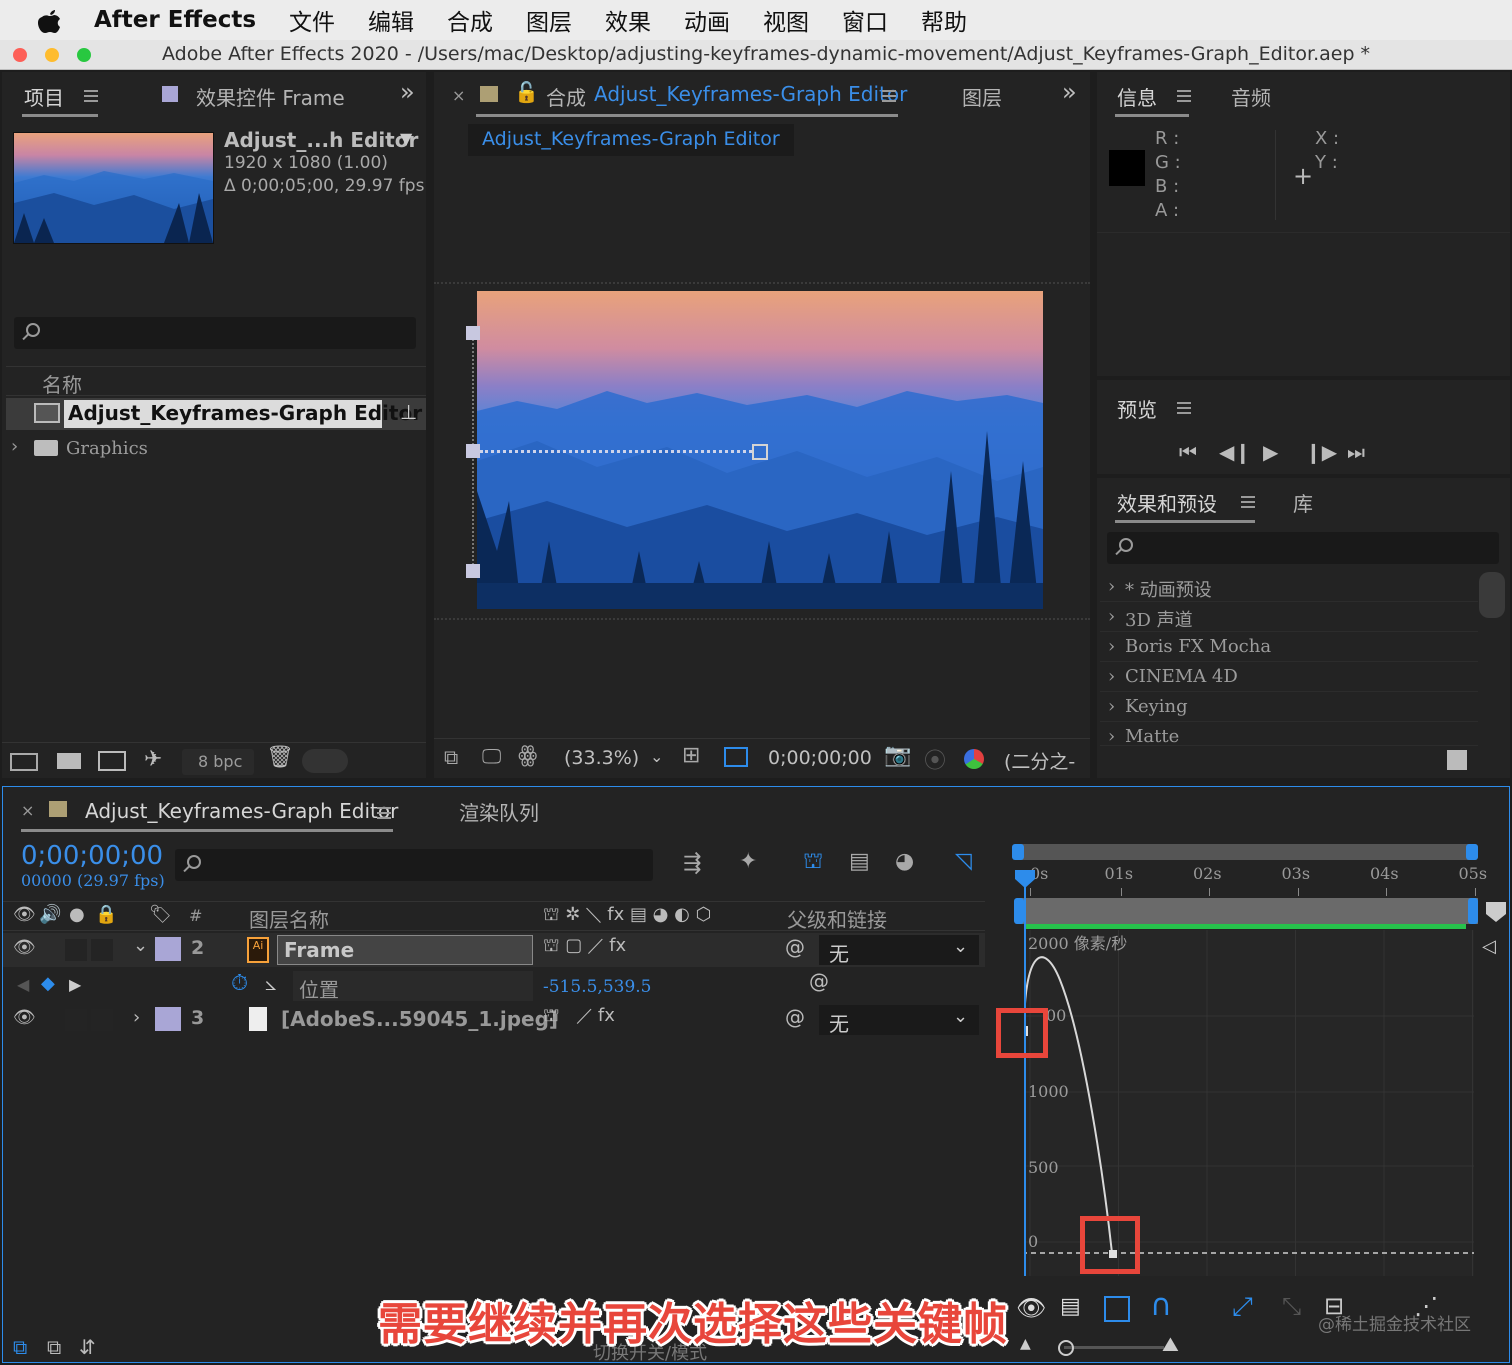  I want to click on tab-info: 信息, so click(1137, 96).